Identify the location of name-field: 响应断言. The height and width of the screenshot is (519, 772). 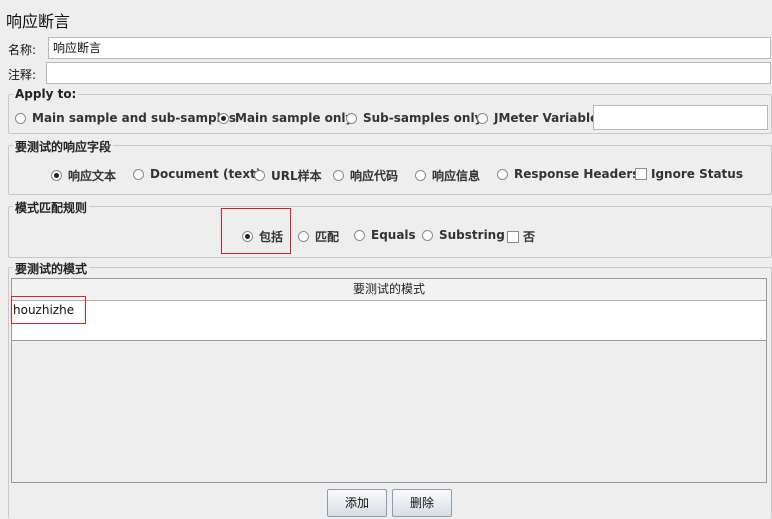
(409, 48).